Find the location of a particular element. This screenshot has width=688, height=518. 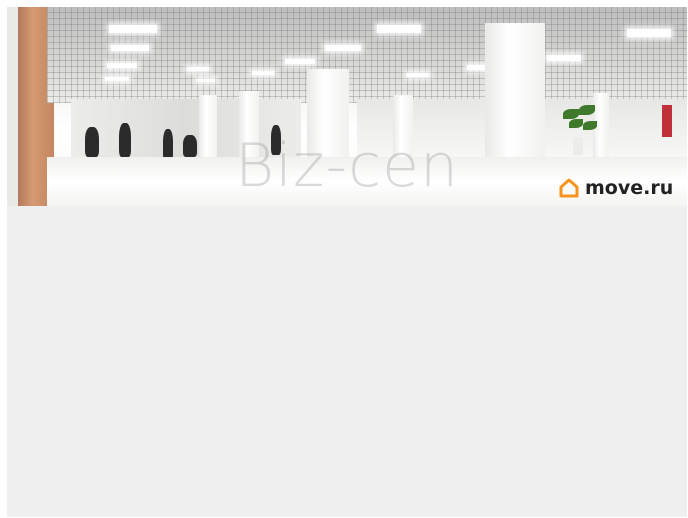

red-wall-panel is located at coordinates (667, 121).